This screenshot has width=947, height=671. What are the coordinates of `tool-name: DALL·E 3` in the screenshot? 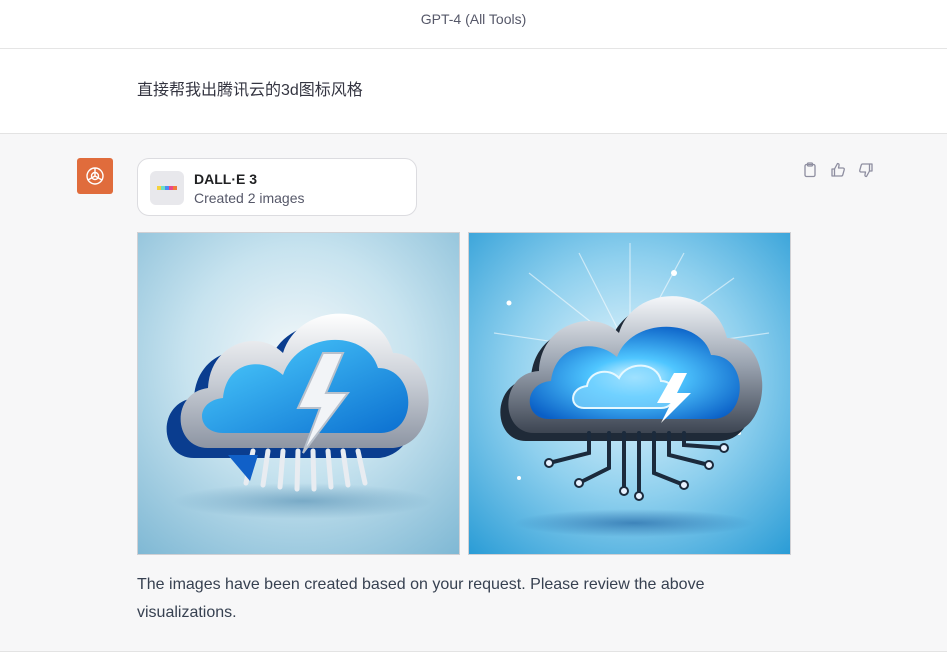 It's located at (225, 179).